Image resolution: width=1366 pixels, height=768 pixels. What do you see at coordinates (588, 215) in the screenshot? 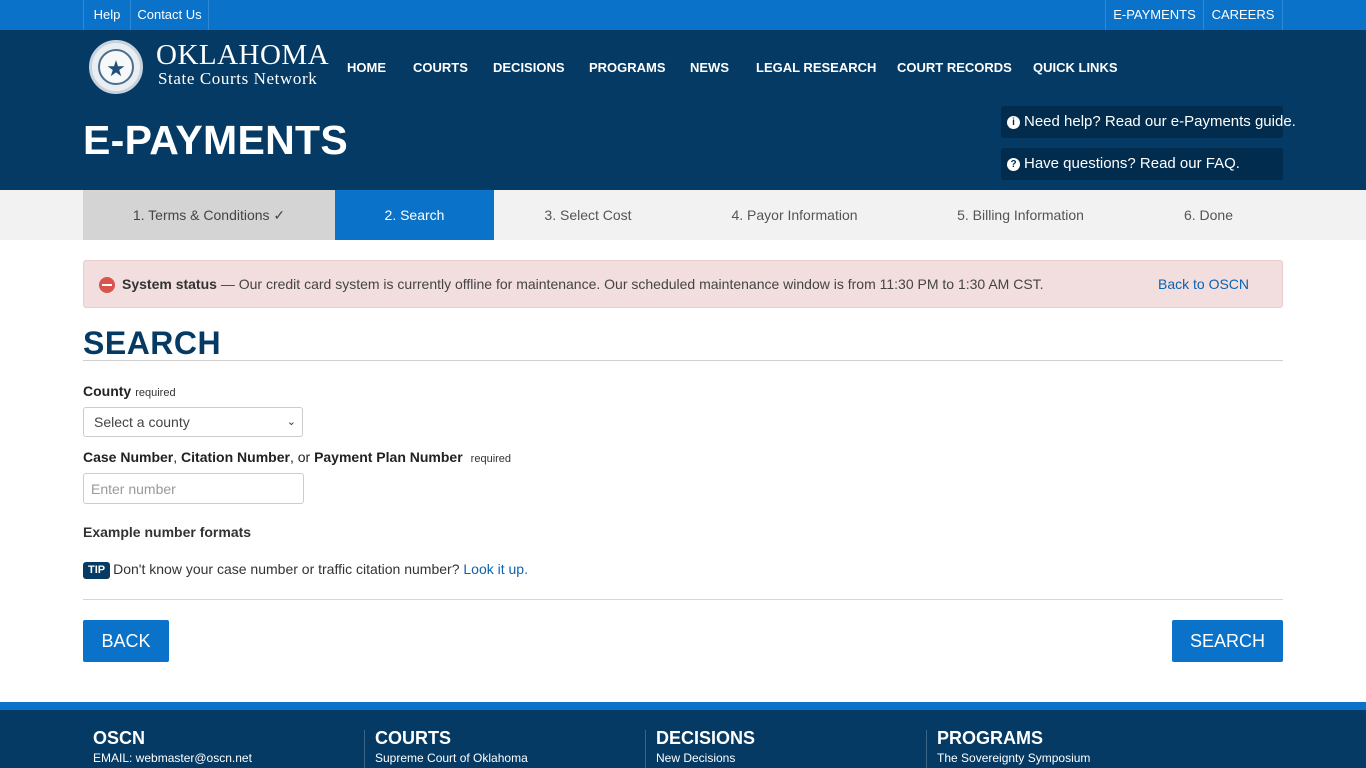
I see `step-select-cost: 3. Select Cost` at bounding box center [588, 215].